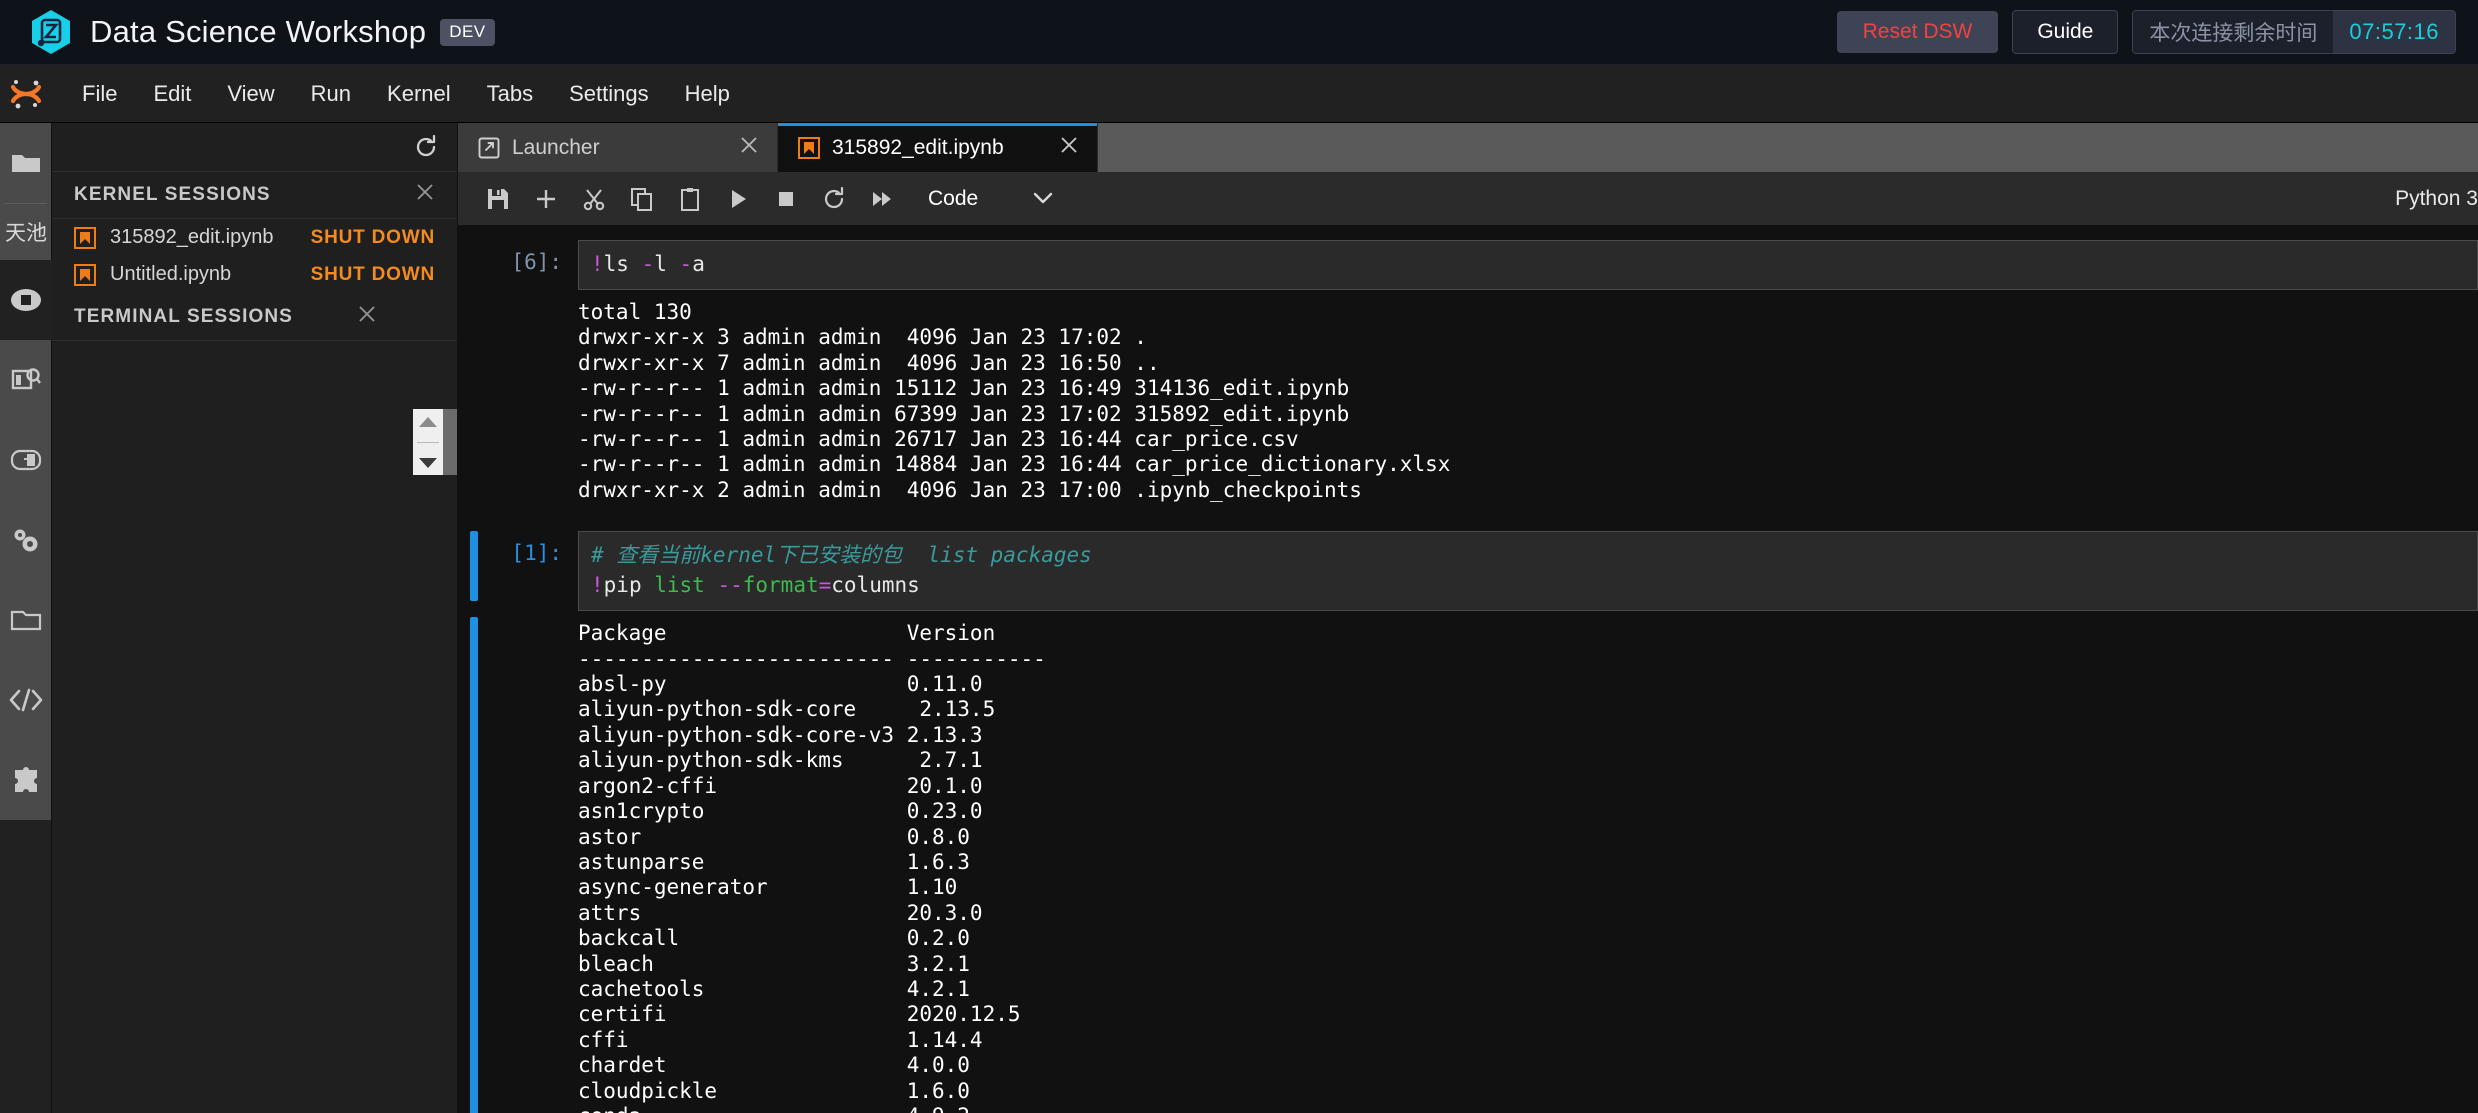 The image size is (2478, 1113). I want to click on sidebar-item-file-browser, so click(26, 163).